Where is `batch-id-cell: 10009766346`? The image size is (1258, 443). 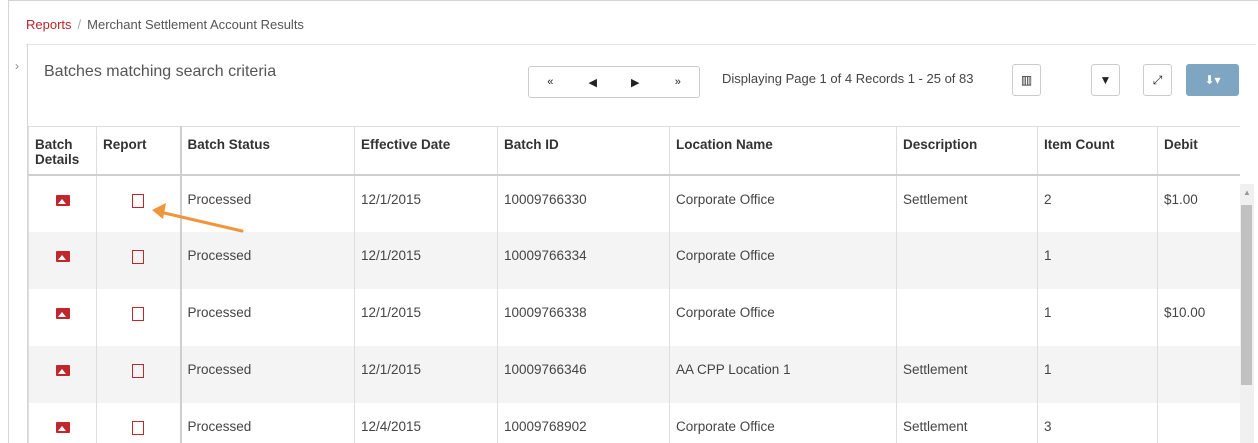 batch-id-cell: 10009766346 is located at coordinates (583, 374).